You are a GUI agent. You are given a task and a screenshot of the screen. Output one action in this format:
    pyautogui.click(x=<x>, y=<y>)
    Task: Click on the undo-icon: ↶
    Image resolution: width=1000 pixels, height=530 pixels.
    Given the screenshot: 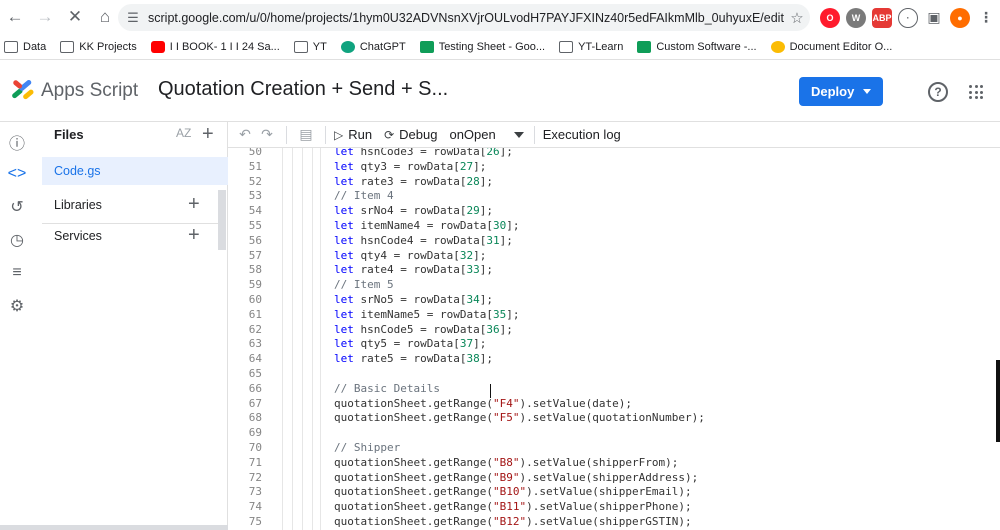 What is the action you would take?
    pyautogui.click(x=245, y=134)
    